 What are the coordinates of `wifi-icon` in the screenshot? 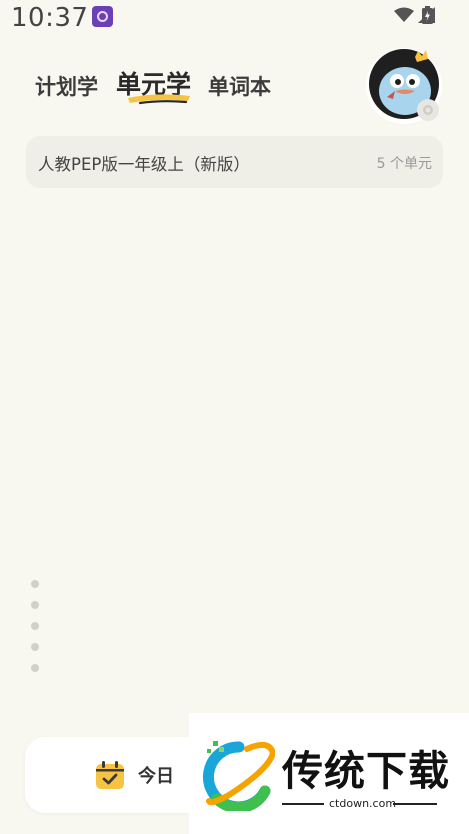 It's located at (404, 14).